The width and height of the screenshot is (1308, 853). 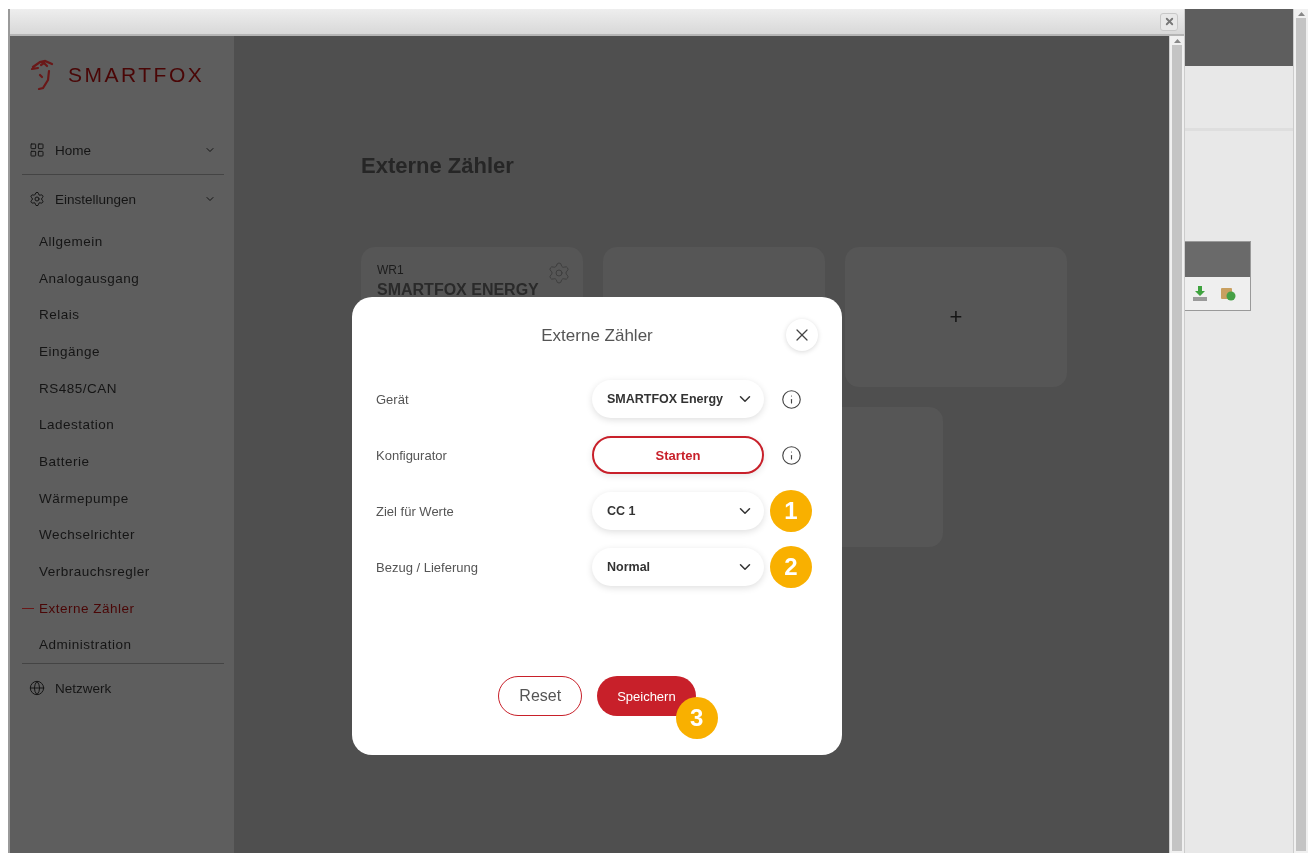 I want to click on nav-item: Analogausgang, so click(x=123, y=278).